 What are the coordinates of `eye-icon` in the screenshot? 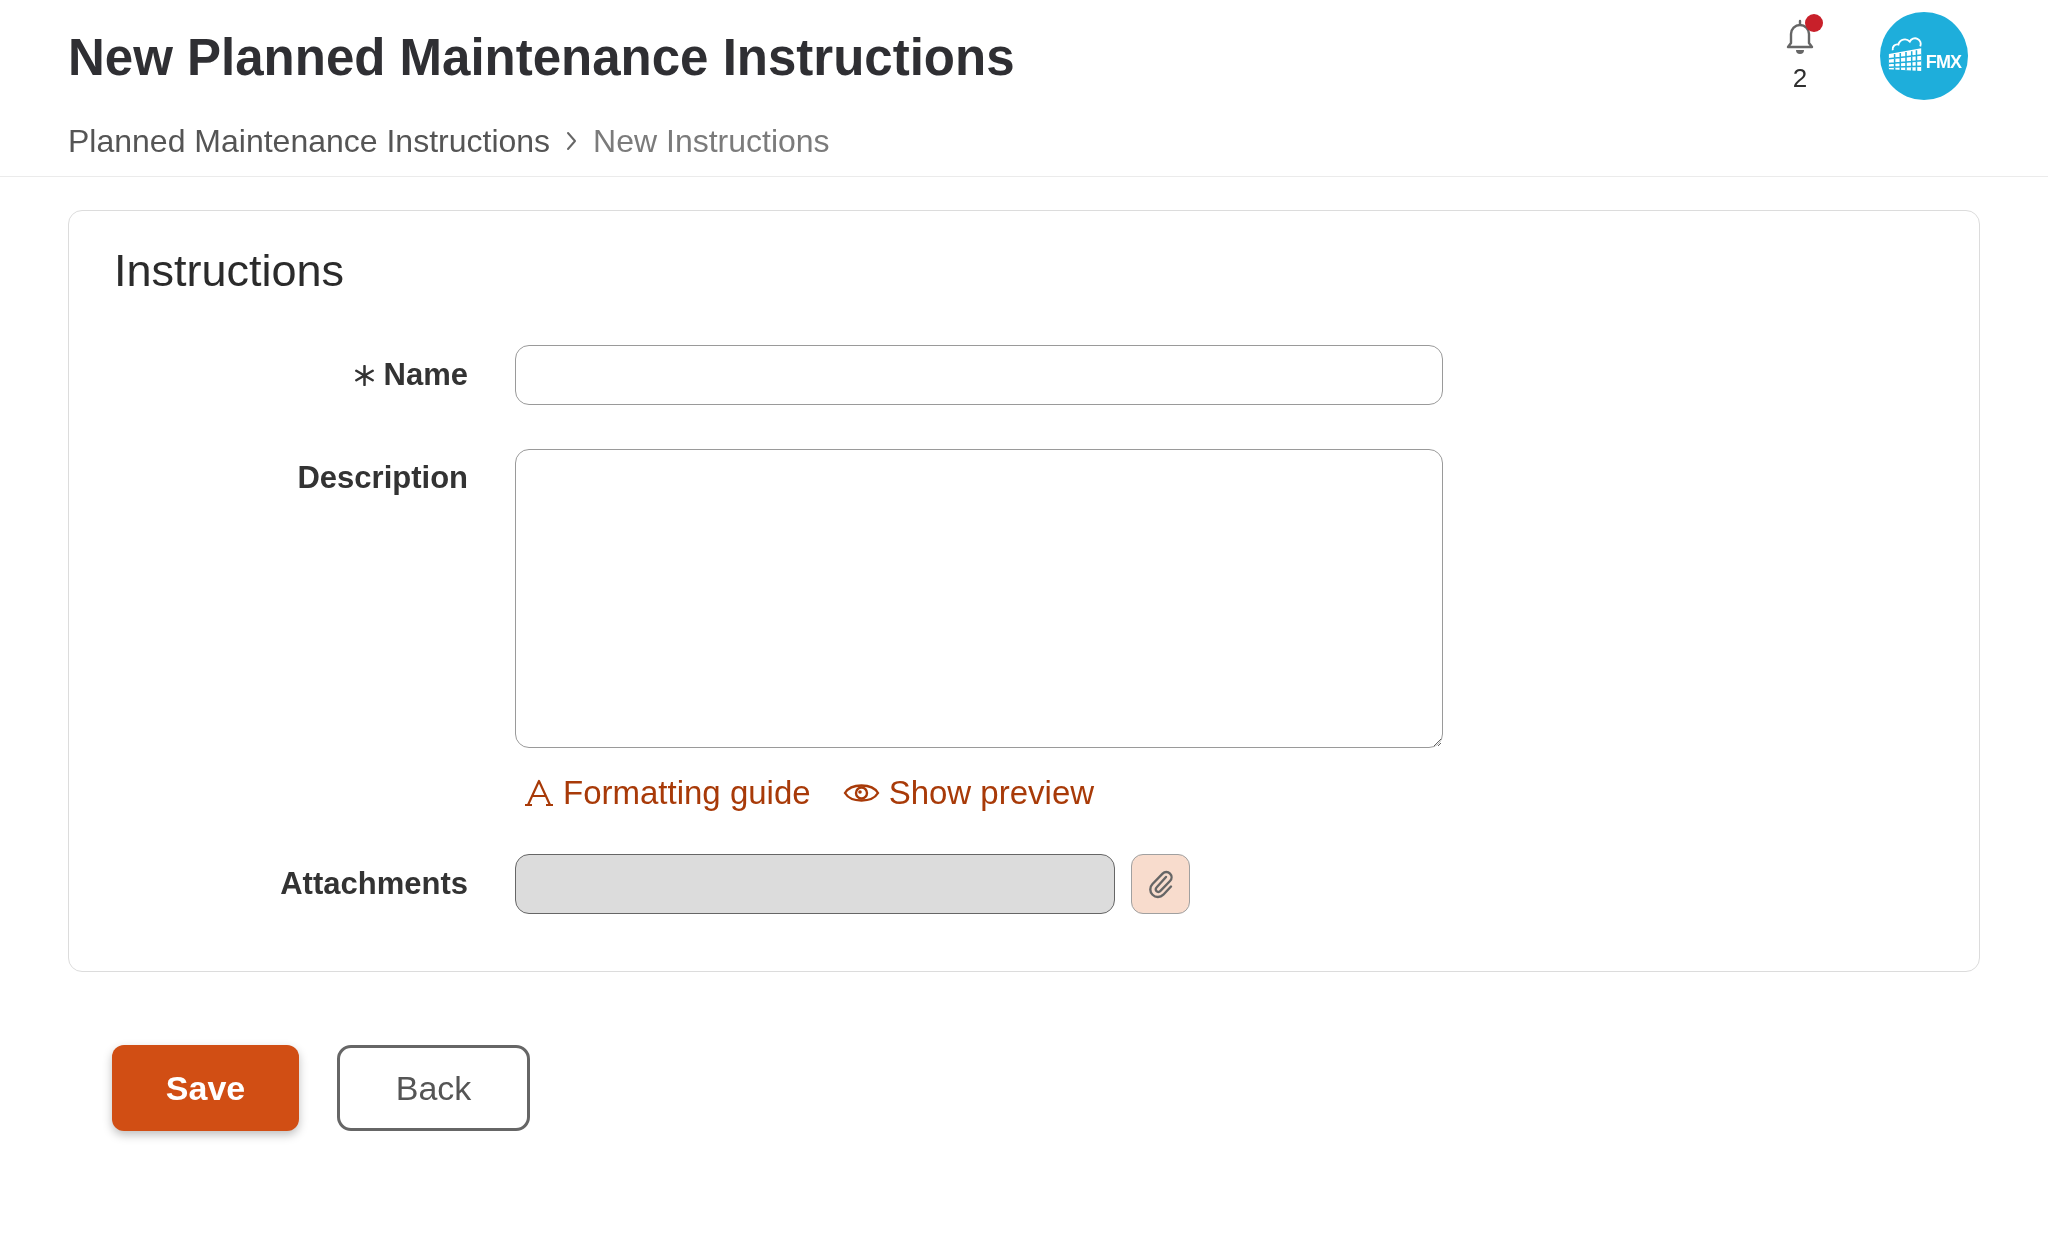 It's located at (861, 793).